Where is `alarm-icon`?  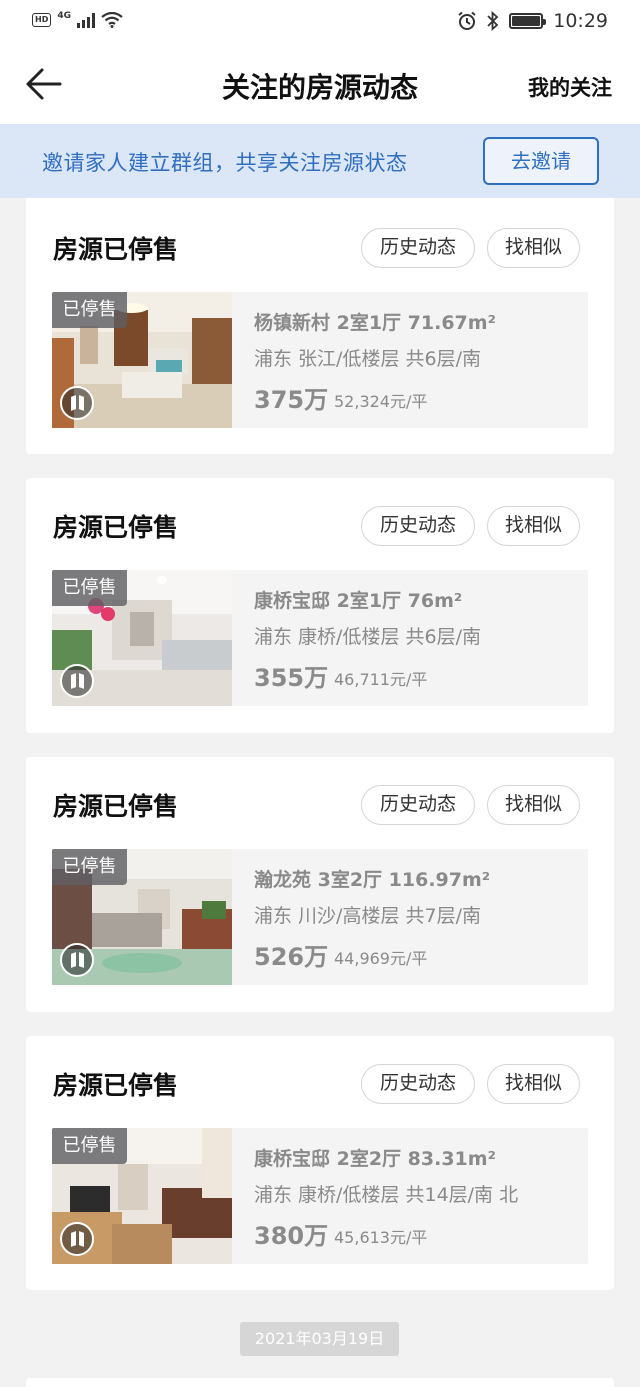 alarm-icon is located at coordinates (467, 20).